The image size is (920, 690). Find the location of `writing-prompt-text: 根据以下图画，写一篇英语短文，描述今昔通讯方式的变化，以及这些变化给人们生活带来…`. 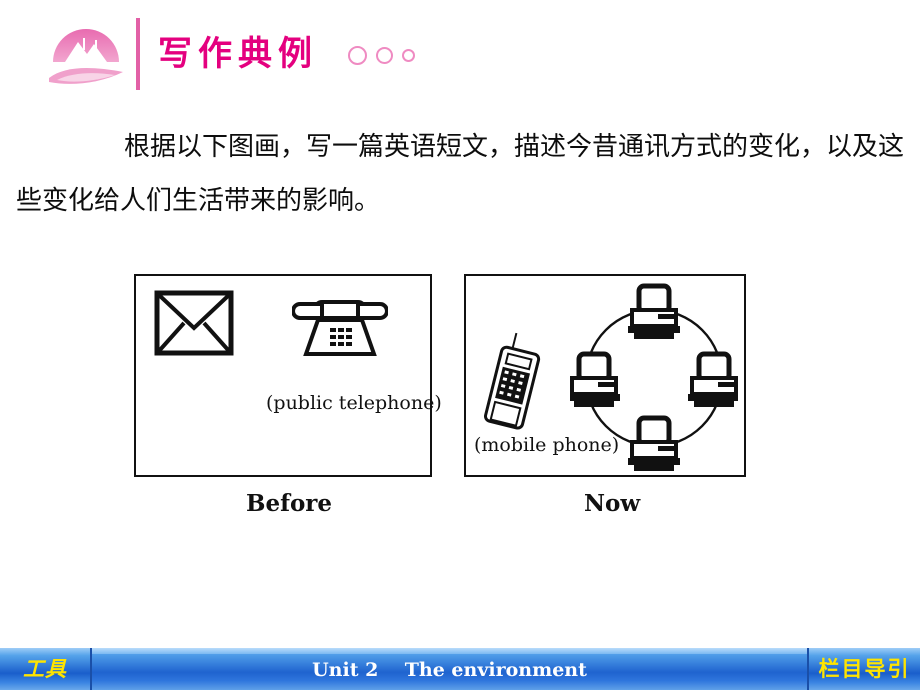

writing-prompt-text: 根据以下图画，写一篇英语短文，描述今昔通讯方式的变化，以及这些变化给人们生活带来… is located at coordinates (460, 174).